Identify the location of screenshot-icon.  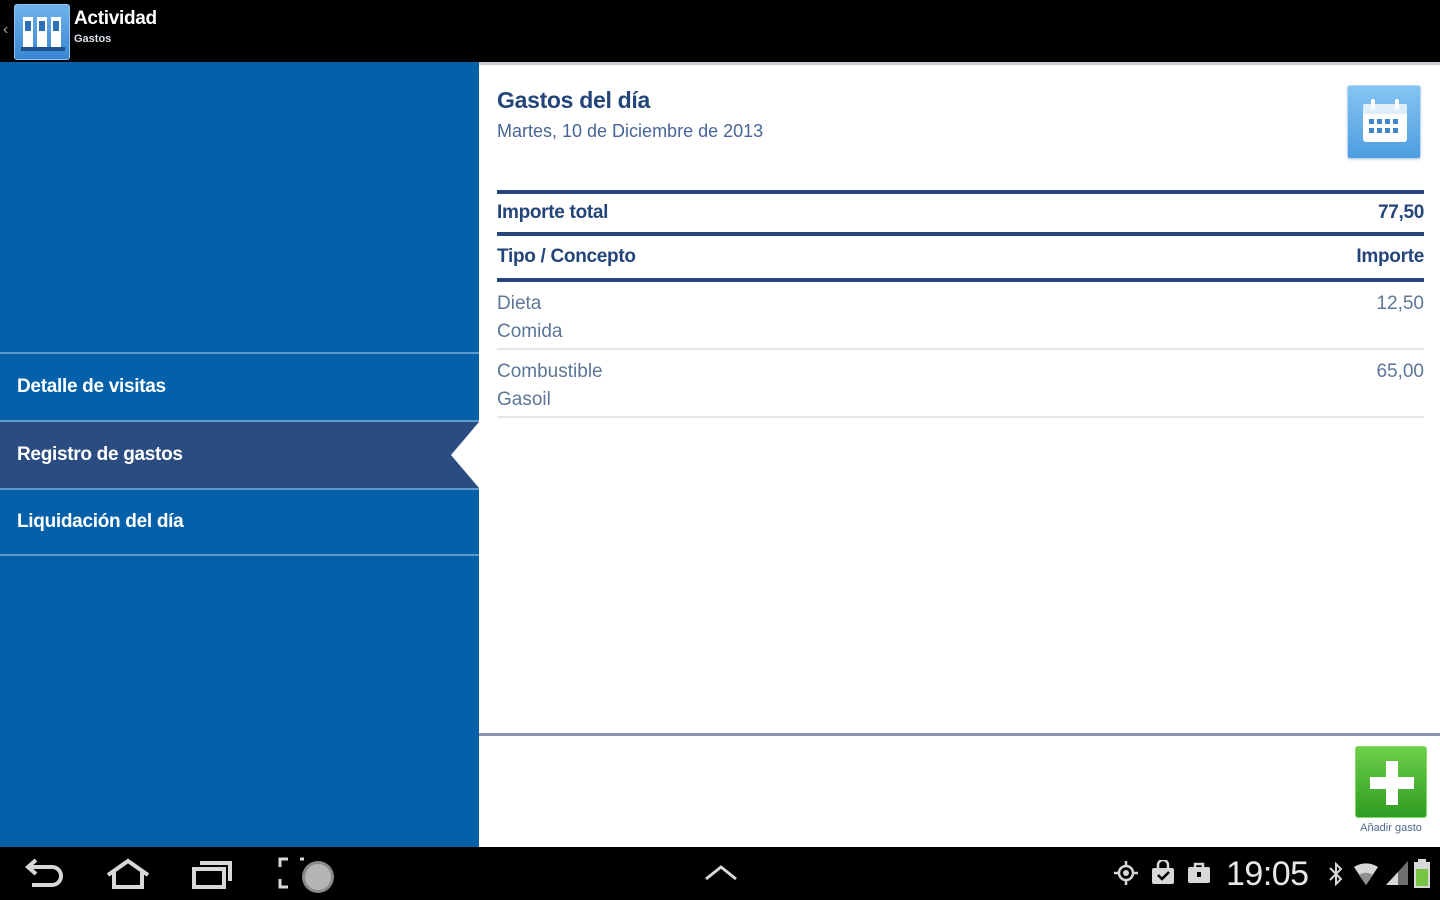
(308, 875).